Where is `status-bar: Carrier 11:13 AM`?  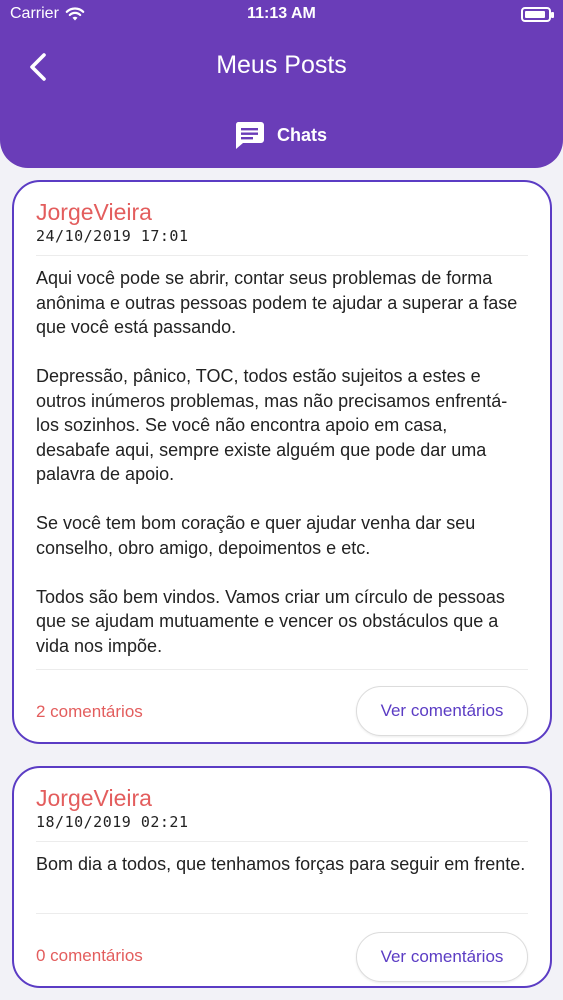 status-bar: Carrier 11:13 AM is located at coordinates (281, 15).